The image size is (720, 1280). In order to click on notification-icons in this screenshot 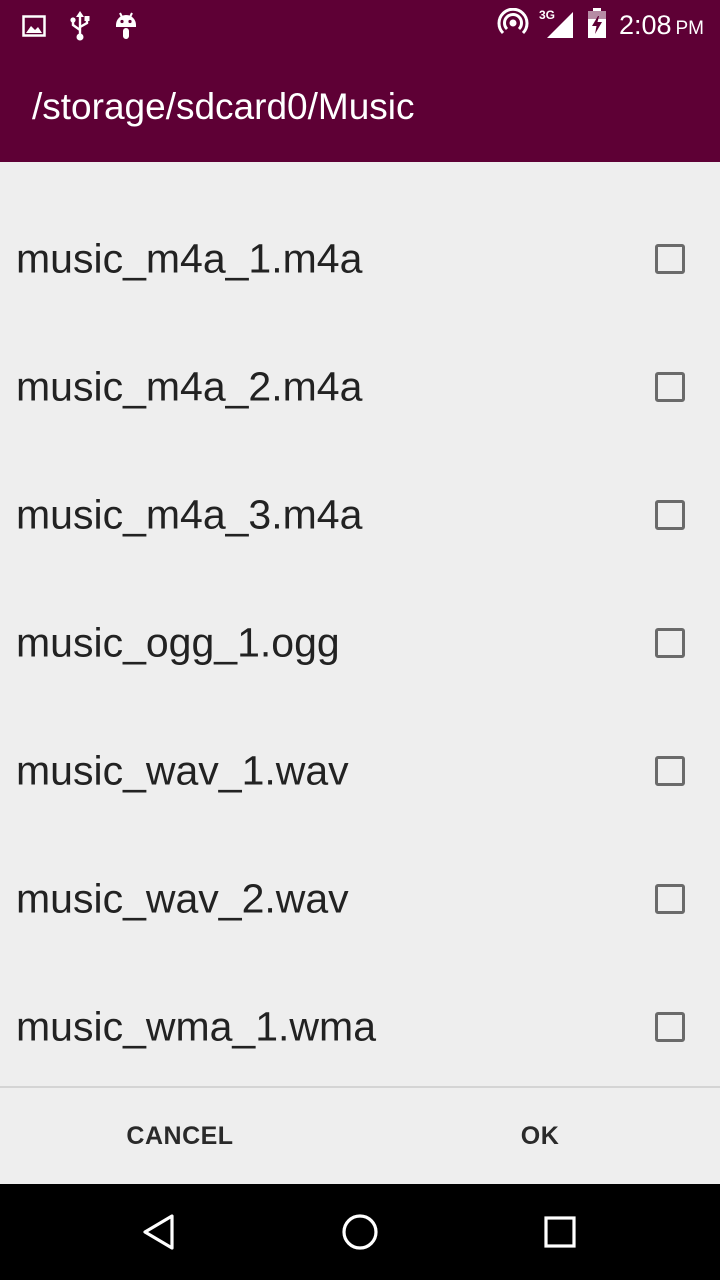, I will do `click(80, 26)`.